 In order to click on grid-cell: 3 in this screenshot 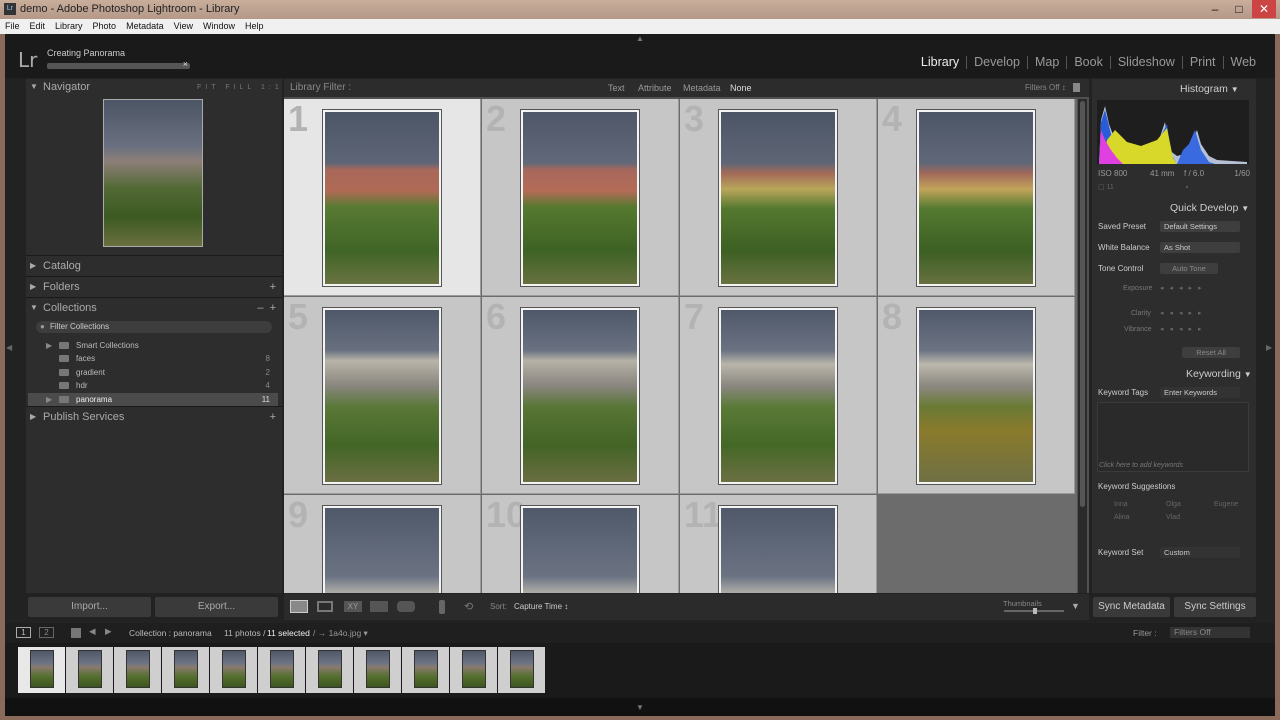, I will do `click(778, 197)`.